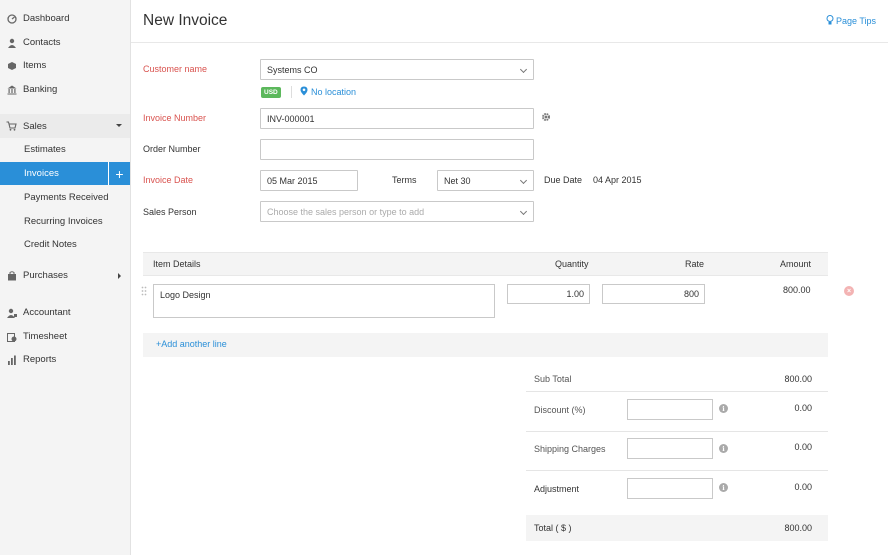  I want to click on invoice-number-label: Invoice Number, so click(175, 118).